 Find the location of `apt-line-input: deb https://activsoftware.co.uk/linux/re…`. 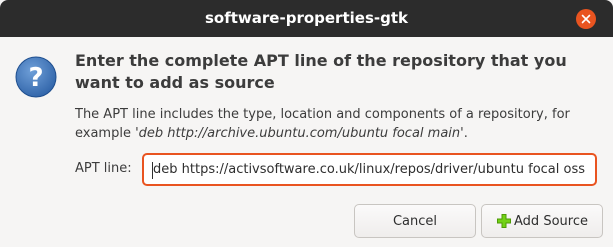

apt-line-input: deb https://activsoftware.co.uk/linux/re… is located at coordinates (369, 169).